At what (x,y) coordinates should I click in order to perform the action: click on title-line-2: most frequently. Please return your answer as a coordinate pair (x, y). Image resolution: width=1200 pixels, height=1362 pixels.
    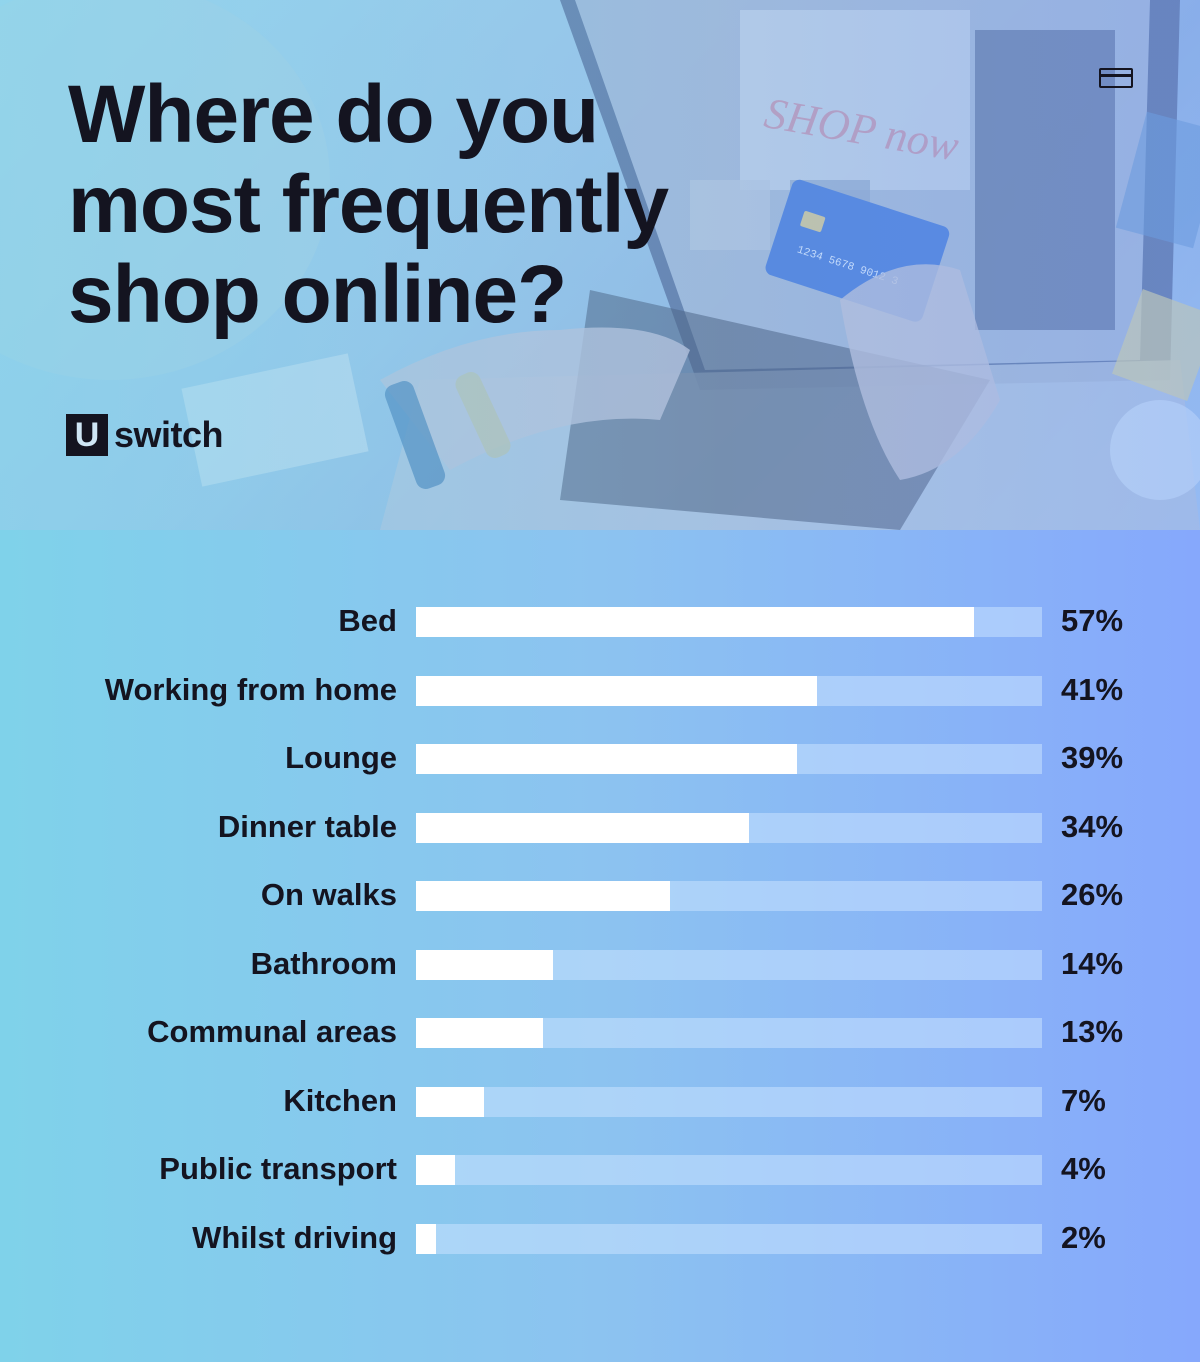
    Looking at the image, I should click on (368, 204).